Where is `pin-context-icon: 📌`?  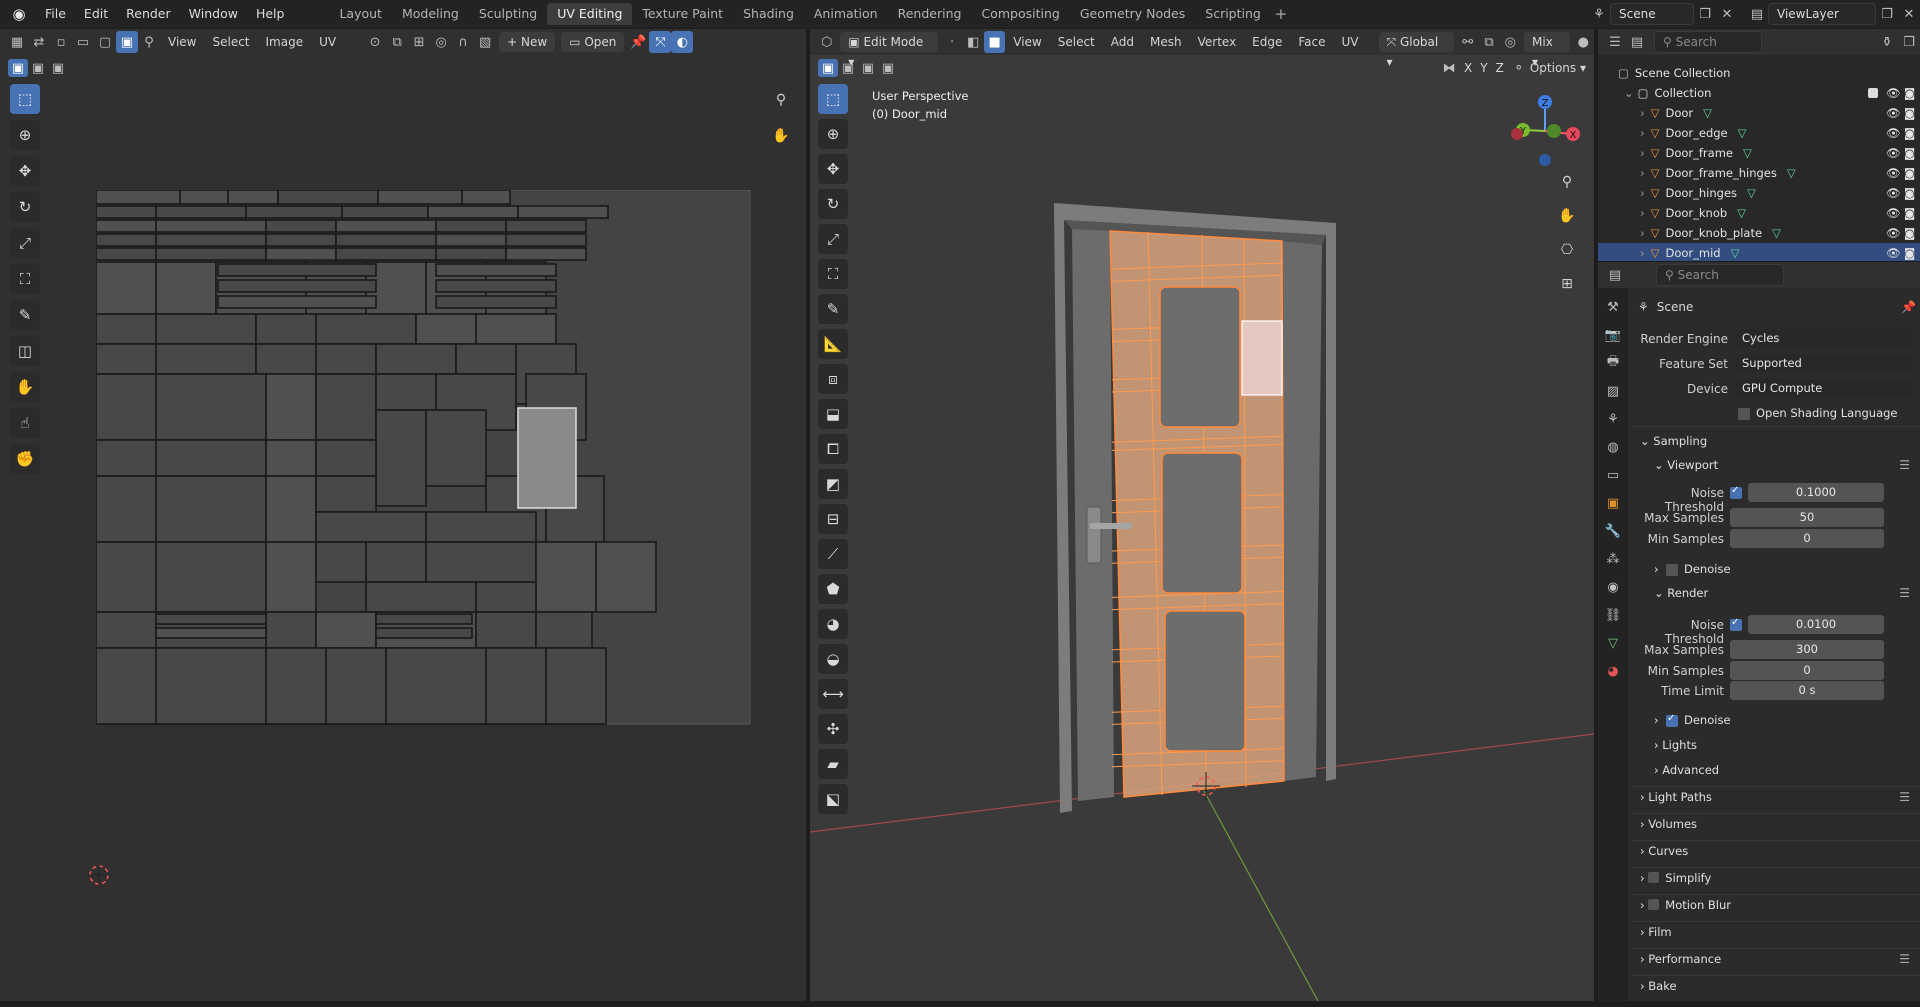
pin-context-icon: 📌 is located at coordinates (1908, 307).